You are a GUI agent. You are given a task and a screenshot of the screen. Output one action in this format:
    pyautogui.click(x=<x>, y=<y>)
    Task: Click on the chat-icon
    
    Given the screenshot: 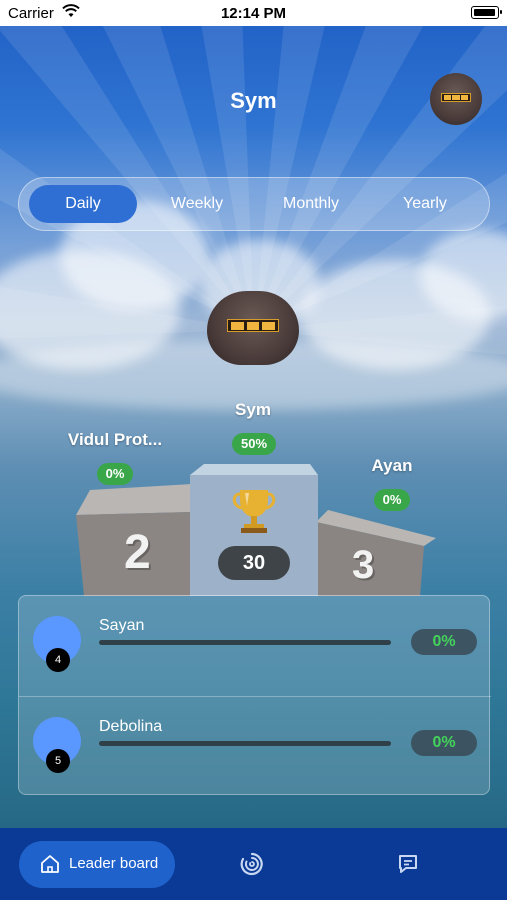 What is the action you would take?
    pyautogui.click(x=408, y=864)
    